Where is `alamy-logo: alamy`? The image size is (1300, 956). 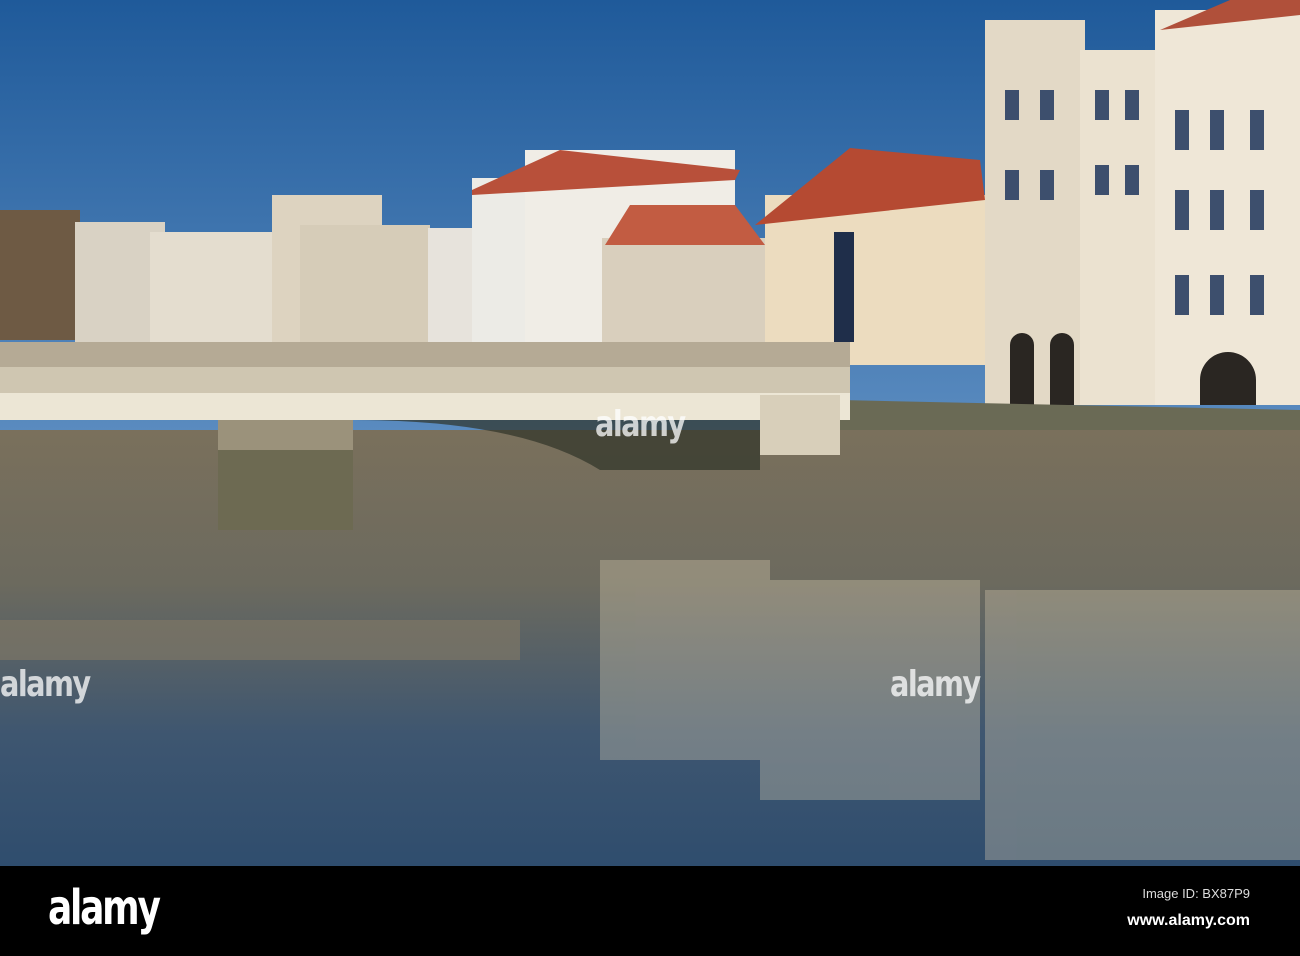 alamy-logo: alamy is located at coordinates (104, 908).